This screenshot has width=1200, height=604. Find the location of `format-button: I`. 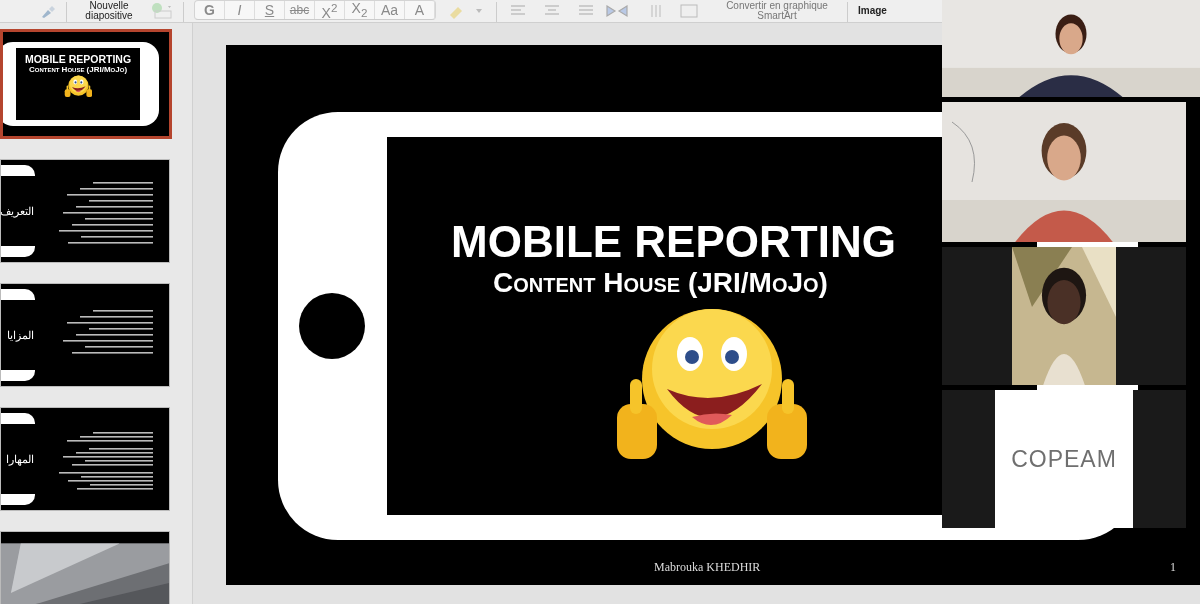

format-button: I is located at coordinates (240, 10).